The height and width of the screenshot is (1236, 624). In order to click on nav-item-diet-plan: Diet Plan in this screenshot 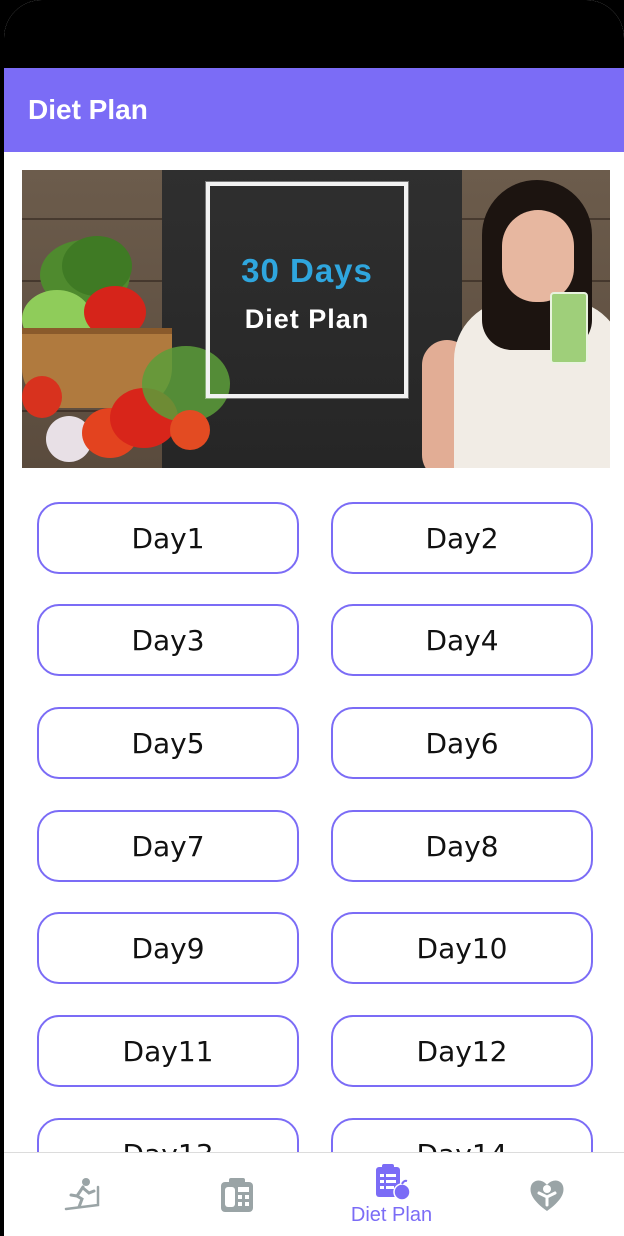, I will do `click(391, 1194)`.